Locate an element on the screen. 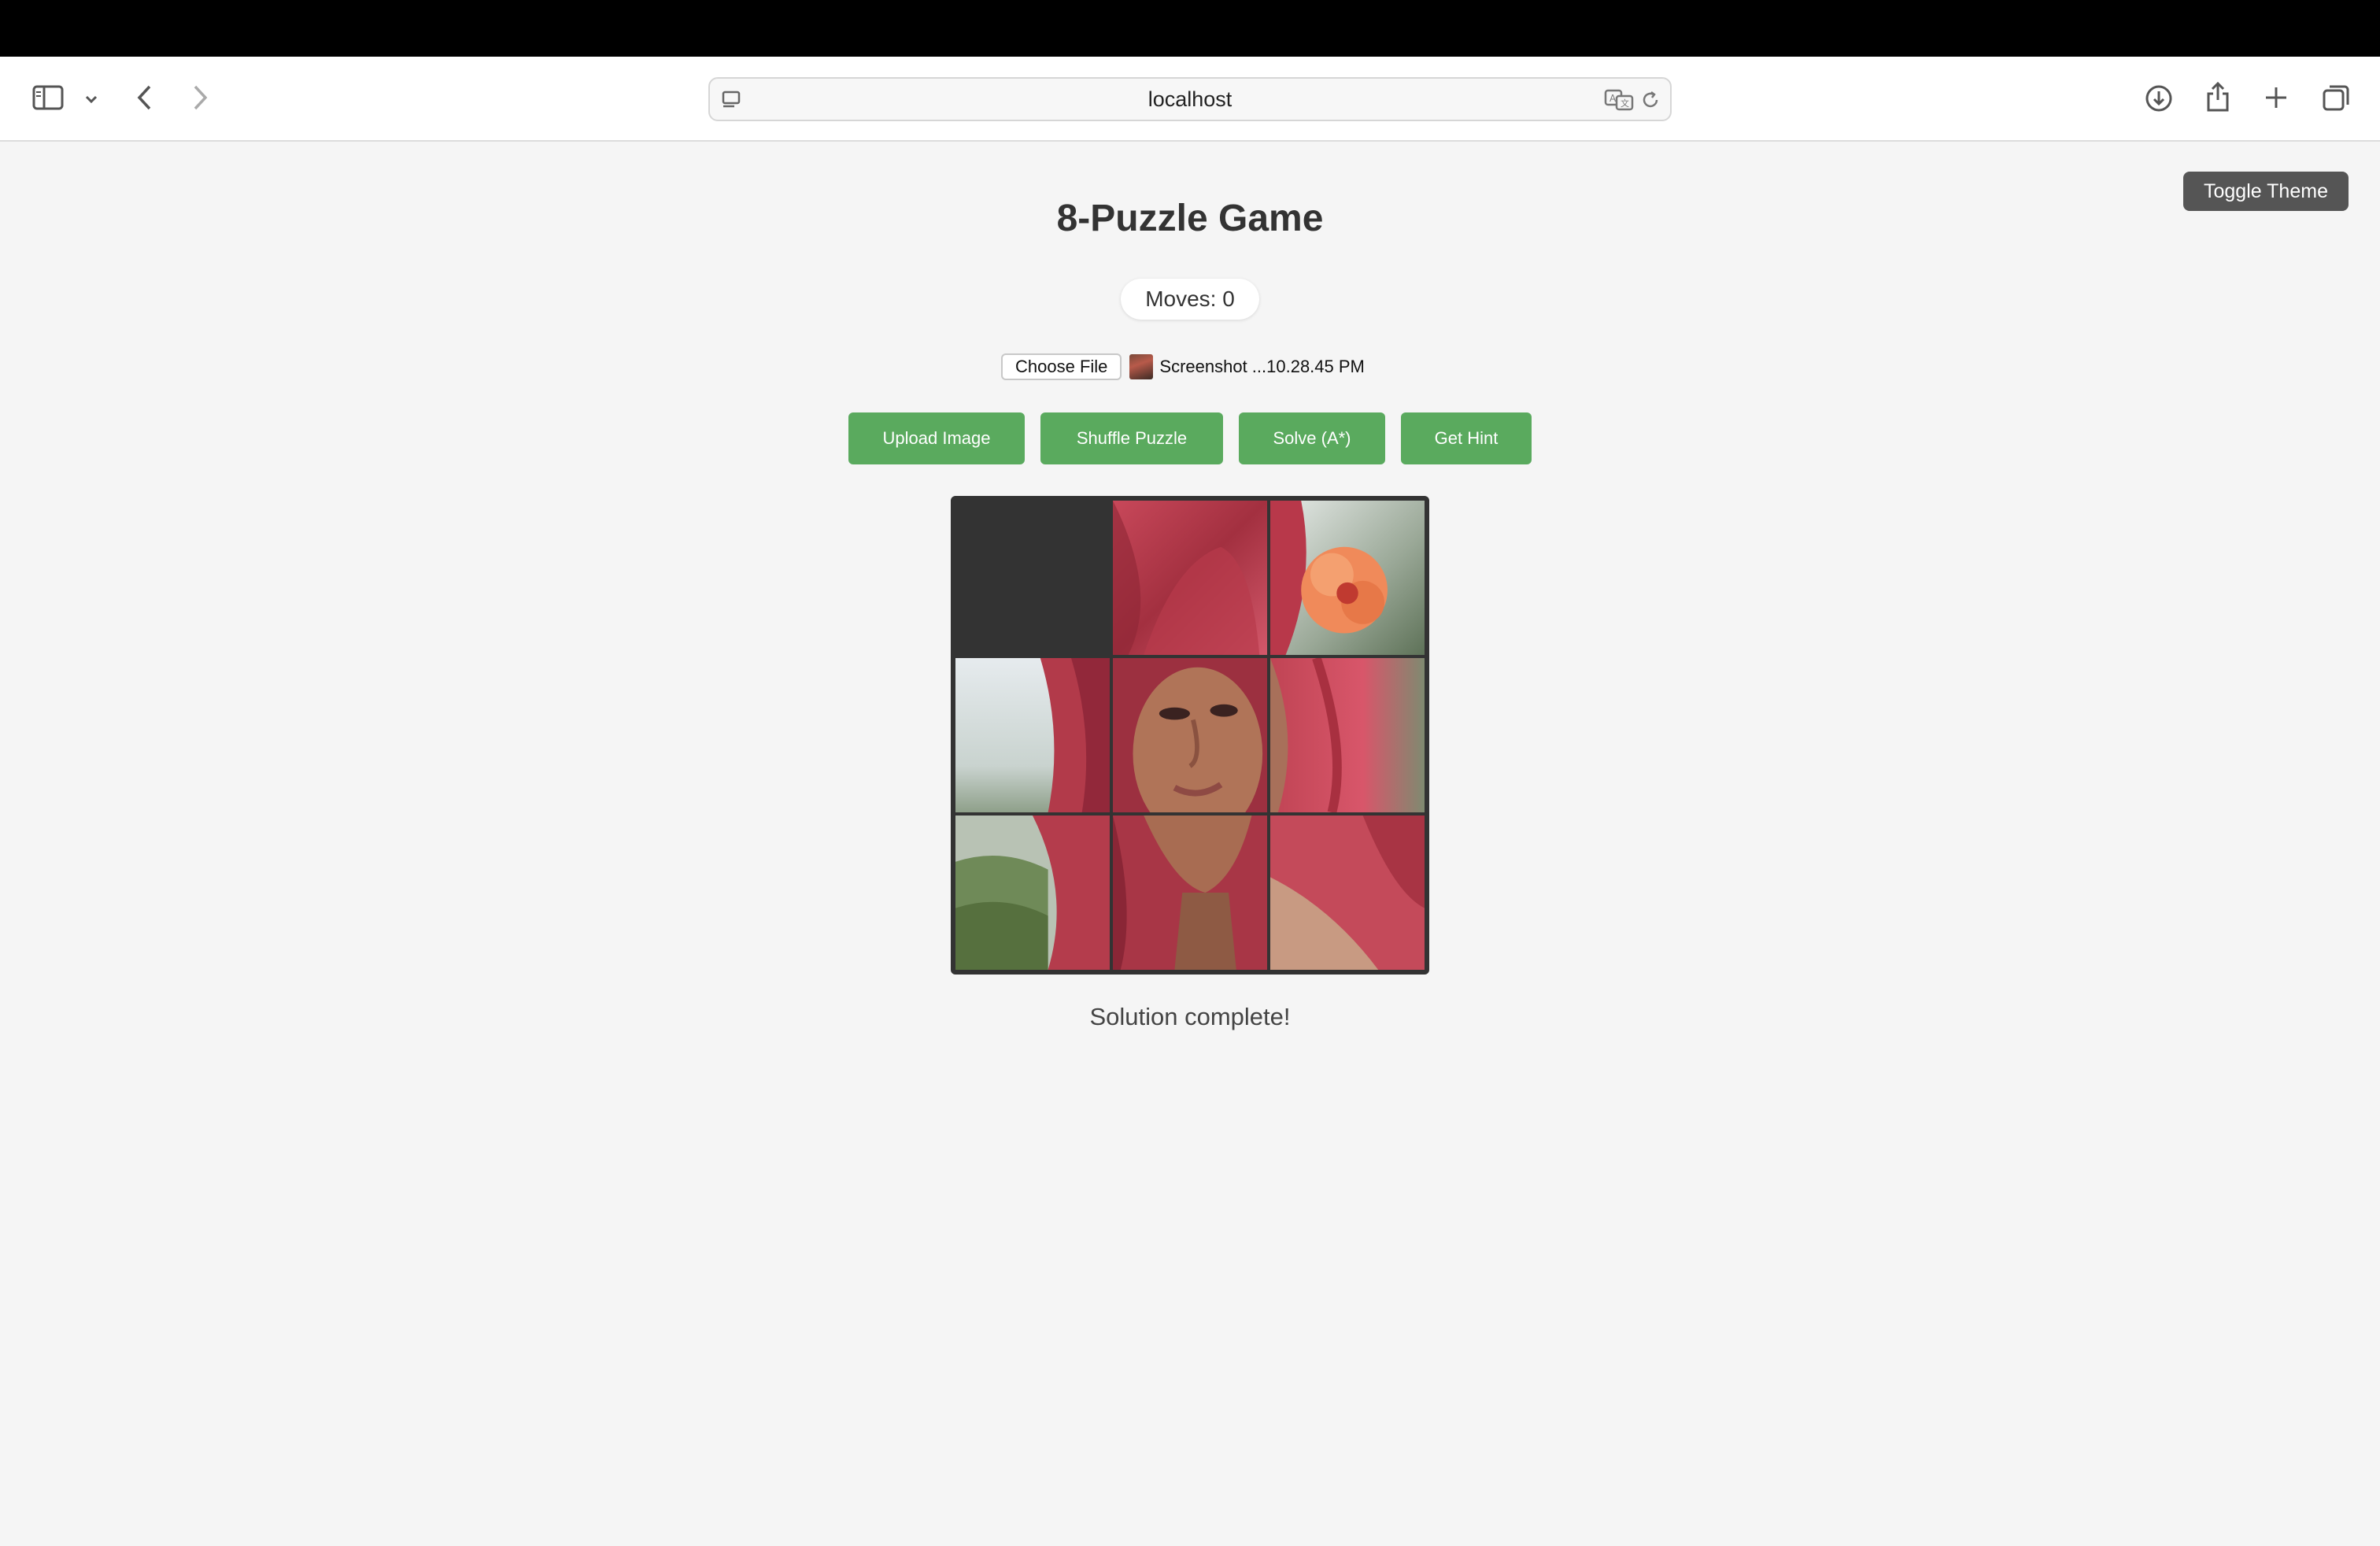  puzzle-tile-empty is located at coordinates (1032, 578).